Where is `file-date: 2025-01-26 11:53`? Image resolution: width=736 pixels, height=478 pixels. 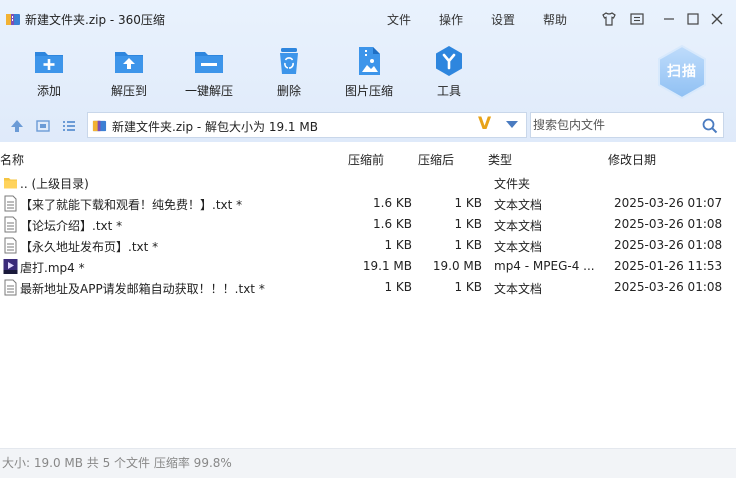
file-date: 2025-01-26 11:53 is located at coordinates (668, 266).